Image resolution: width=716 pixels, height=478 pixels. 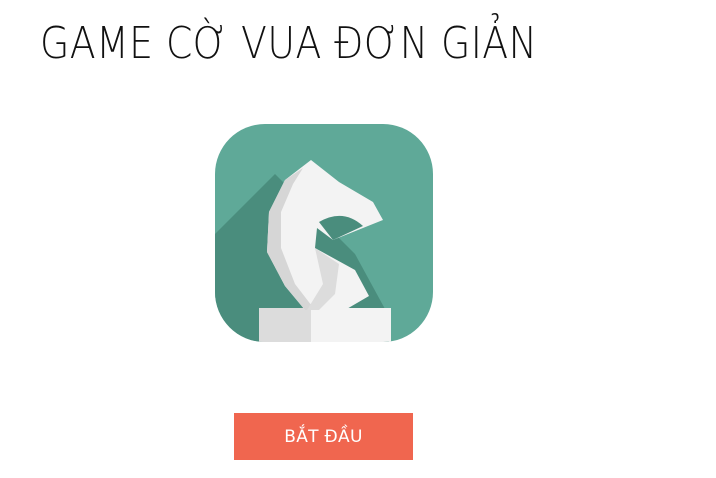 What do you see at coordinates (323, 436) in the screenshot?
I see `start-button: BẮT ĐẦU` at bounding box center [323, 436].